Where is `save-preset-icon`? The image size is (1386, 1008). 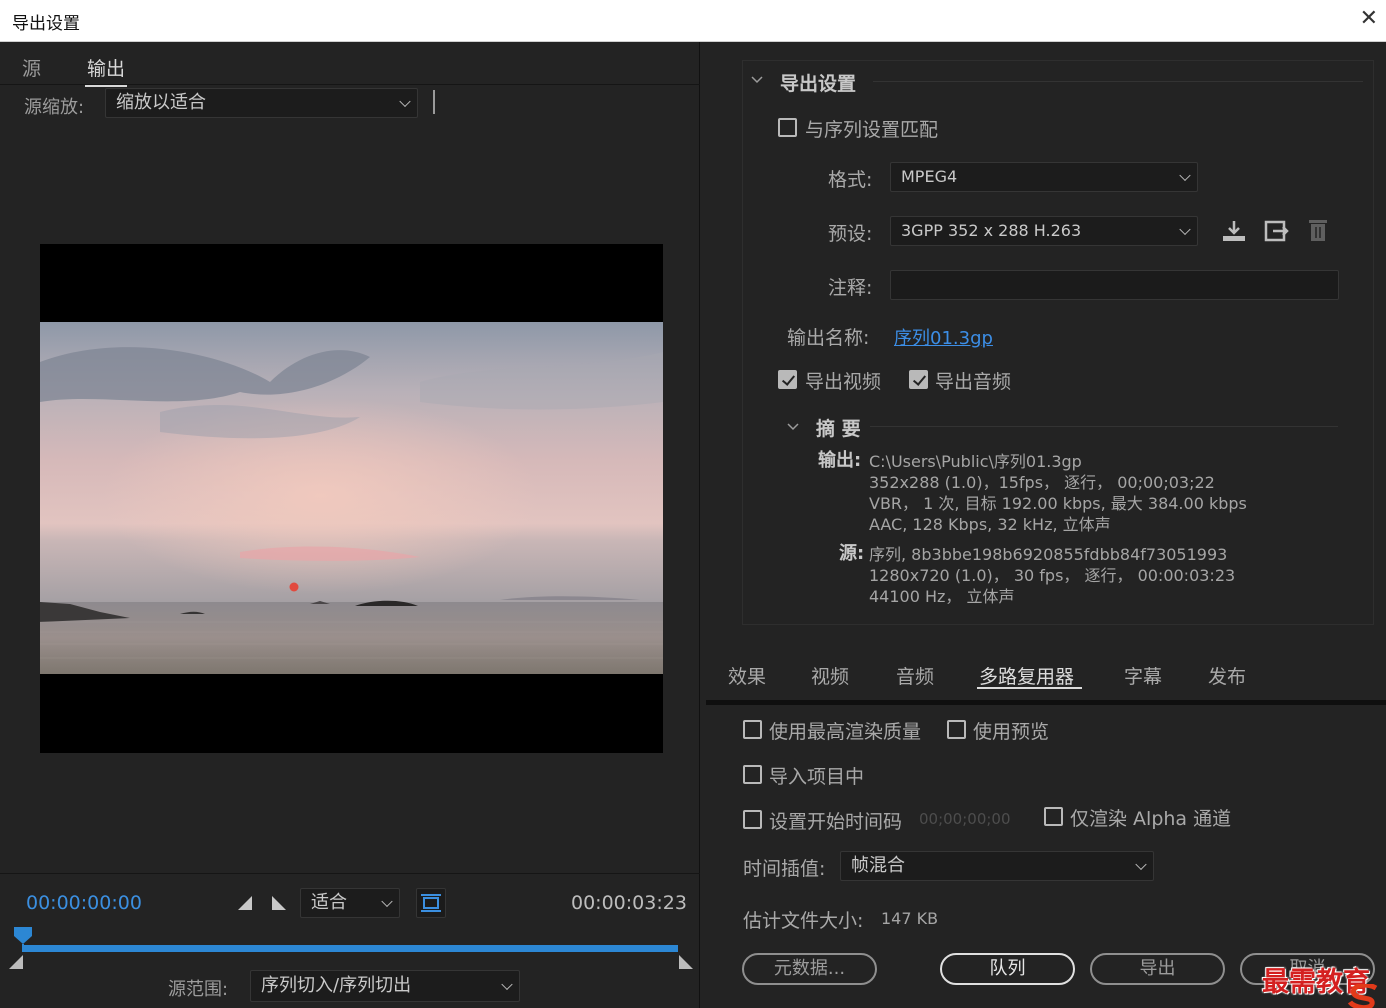
save-preset-icon is located at coordinates (1234, 233).